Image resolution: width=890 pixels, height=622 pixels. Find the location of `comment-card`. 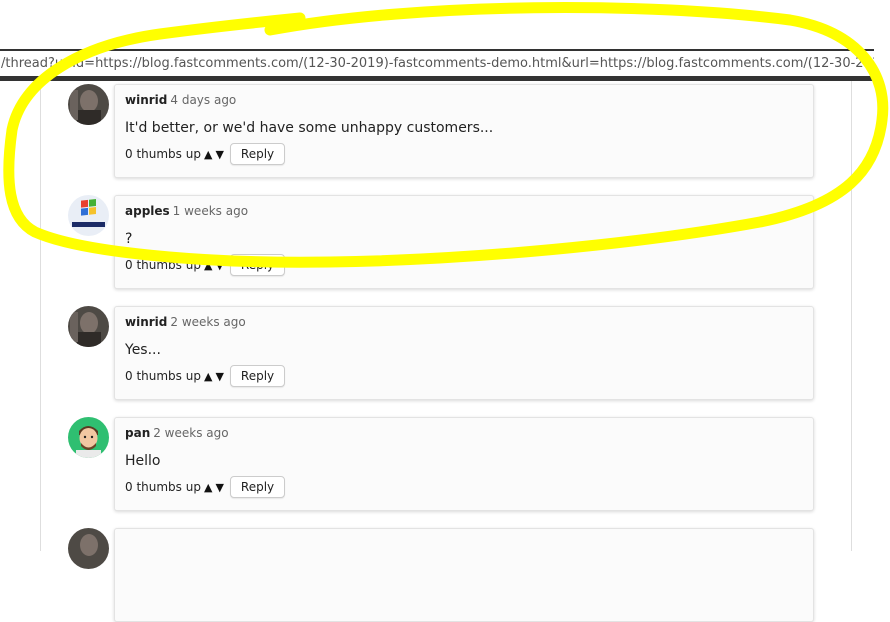

comment-card is located at coordinates (464, 575).